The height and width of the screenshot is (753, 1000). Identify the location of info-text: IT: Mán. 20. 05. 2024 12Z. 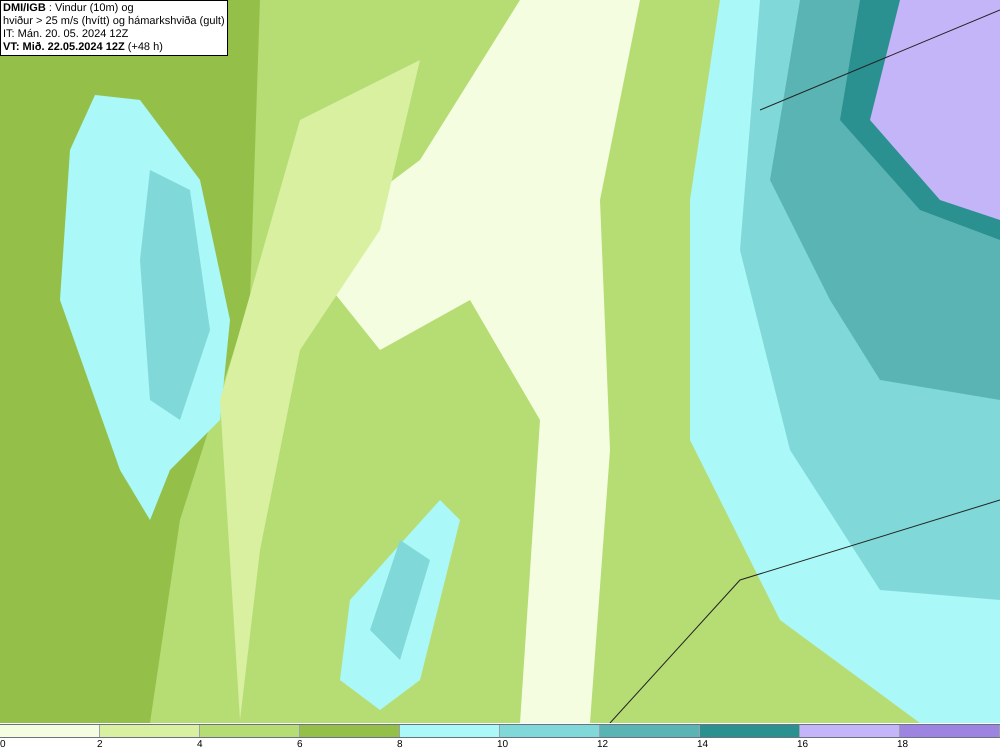
(66, 34).